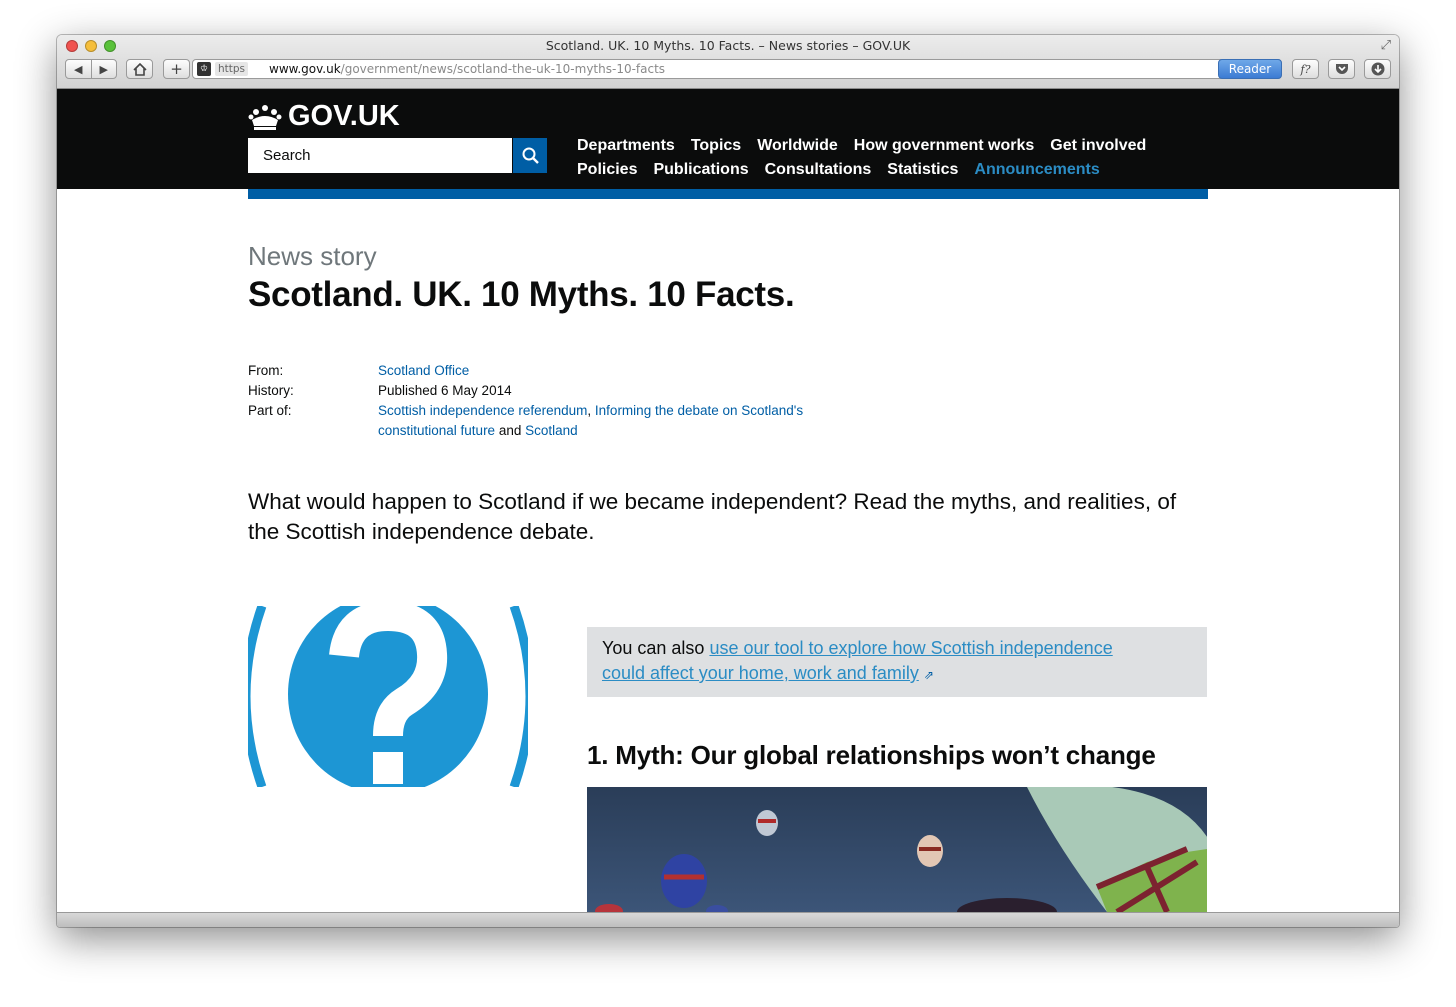 This screenshot has width=1456, height=1007. Describe the element at coordinates (760, 673) in the screenshot. I see `tool-link-line-2: could affect your home, work and family` at that location.